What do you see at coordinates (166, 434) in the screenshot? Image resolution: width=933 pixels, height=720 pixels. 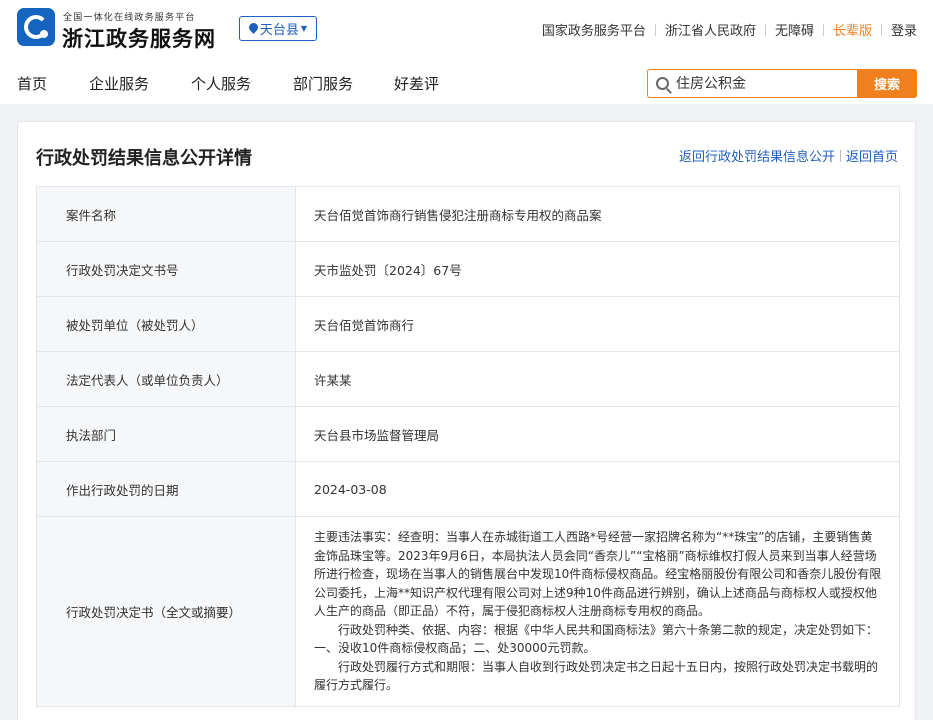 I see `row-label-enforcement-dept: 执法部门` at bounding box center [166, 434].